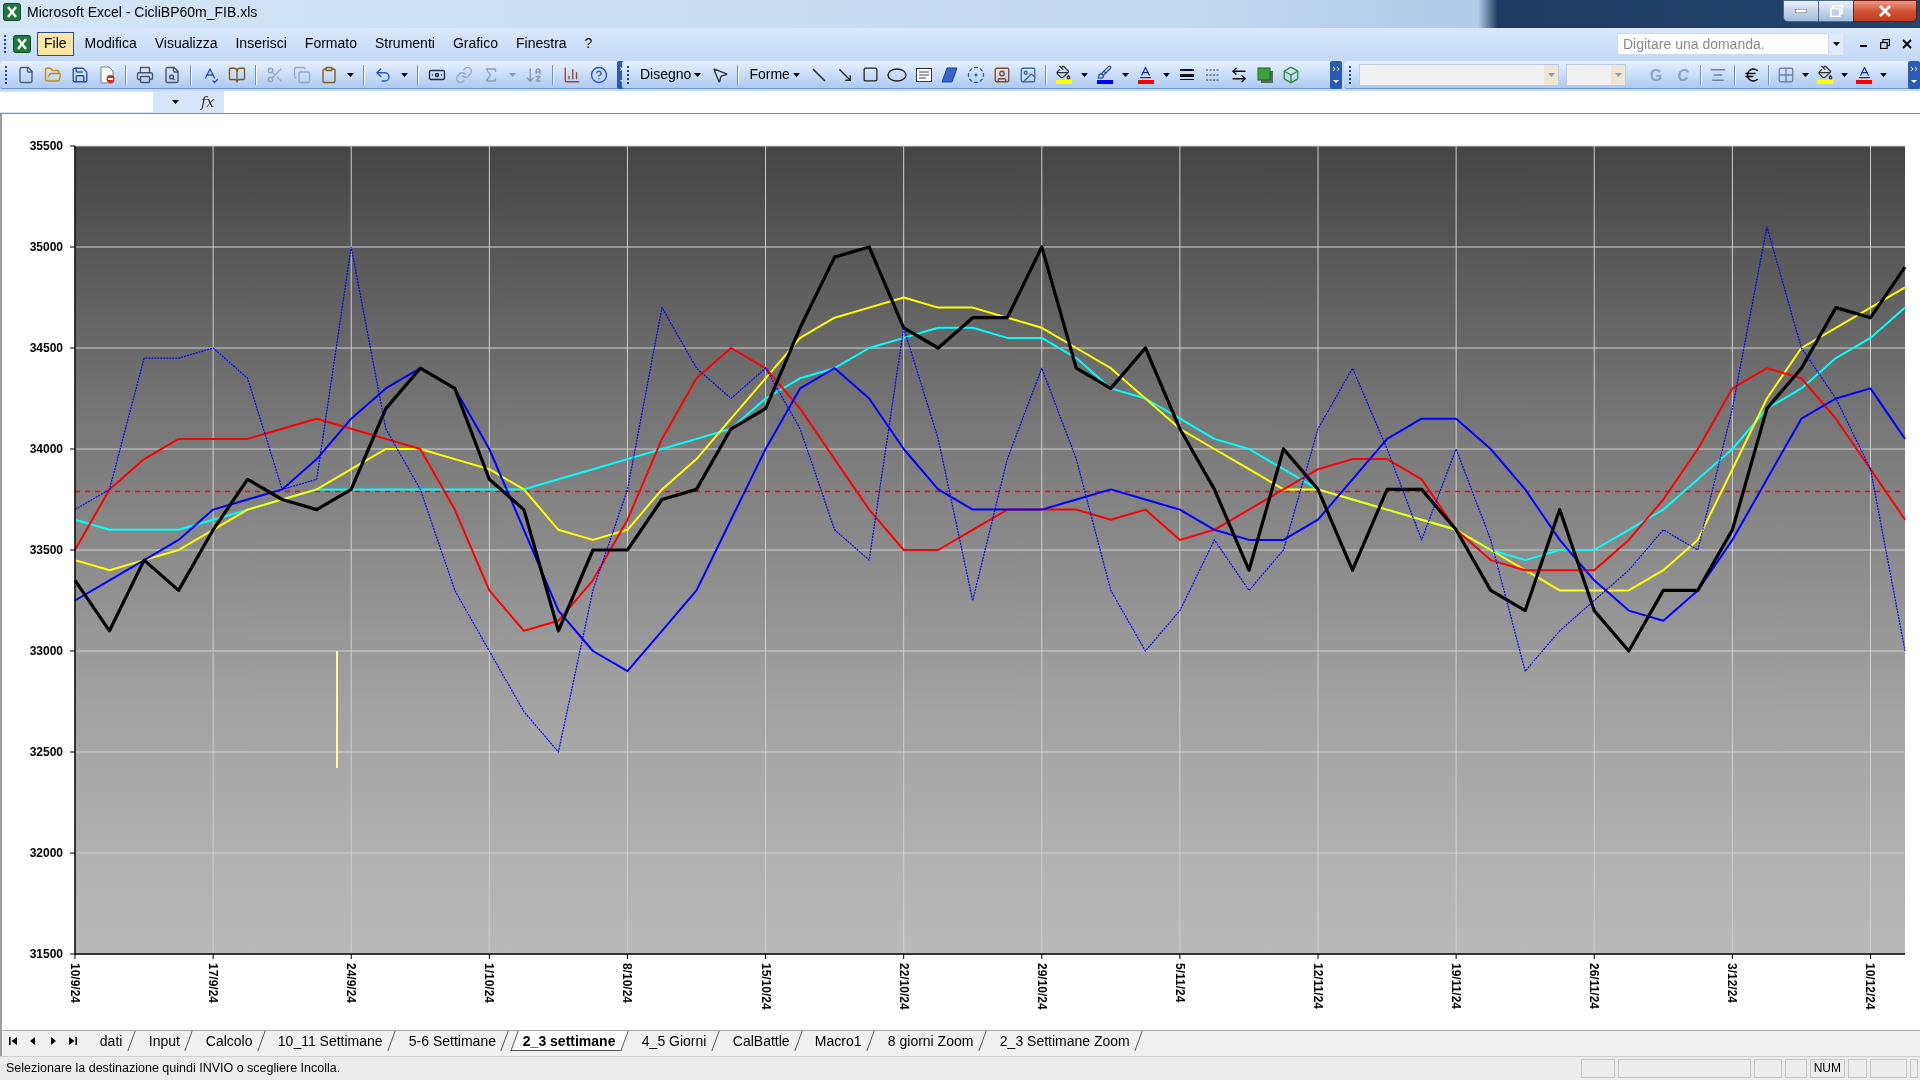 Image resolution: width=1920 pixels, height=1080 pixels. Describe the element at coordinates (329, 74) in the screenshot. I see `clipboard-icon` at that location.